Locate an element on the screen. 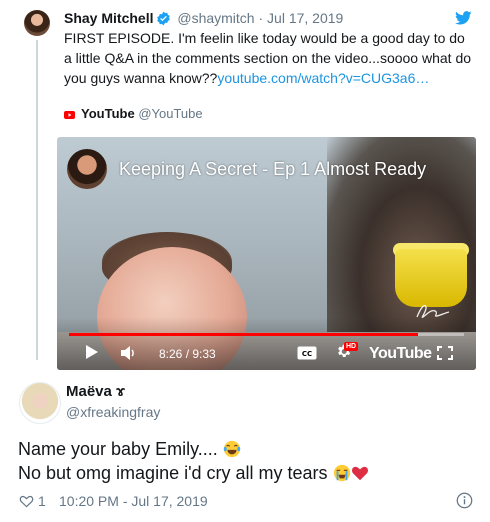 Image resolution: width=490 pixels, height=522 pixels. youtube-card-source: YouTube @YouTube is located at coordinates (133, 114).